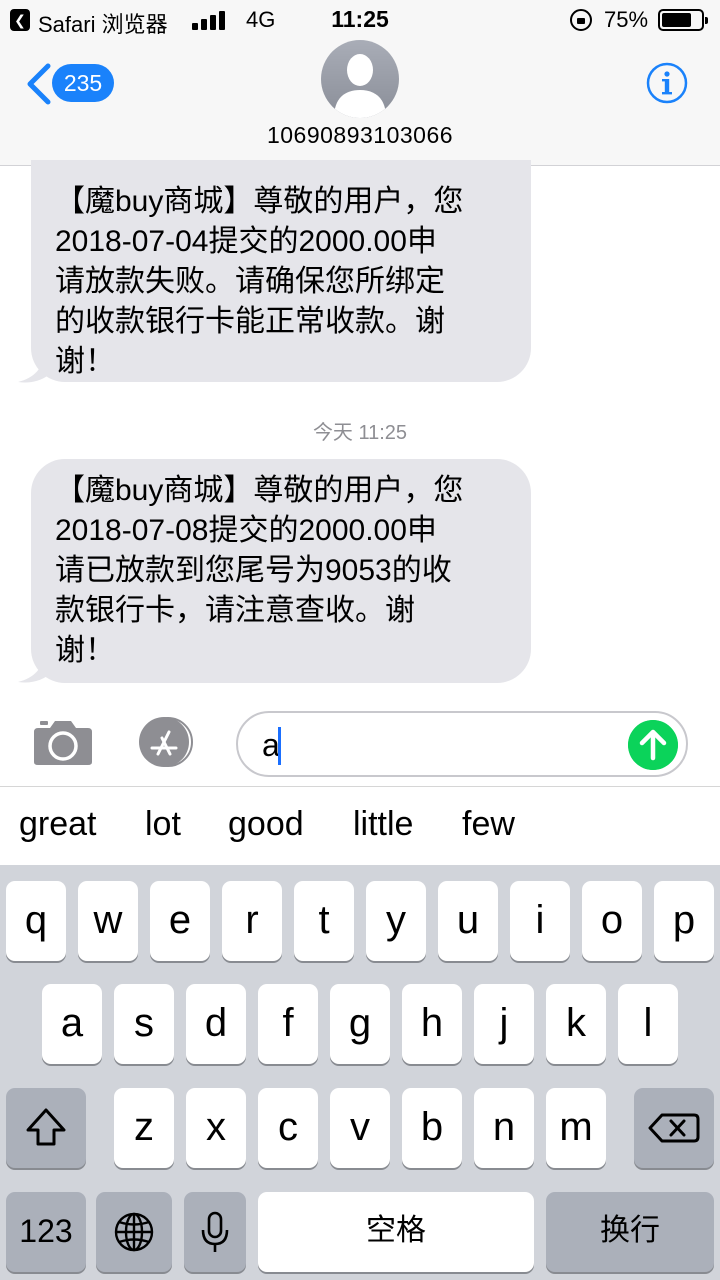  Describe the element at coordinates (163, 824) in the screenshot. I see `suggestion: lot` at that location.